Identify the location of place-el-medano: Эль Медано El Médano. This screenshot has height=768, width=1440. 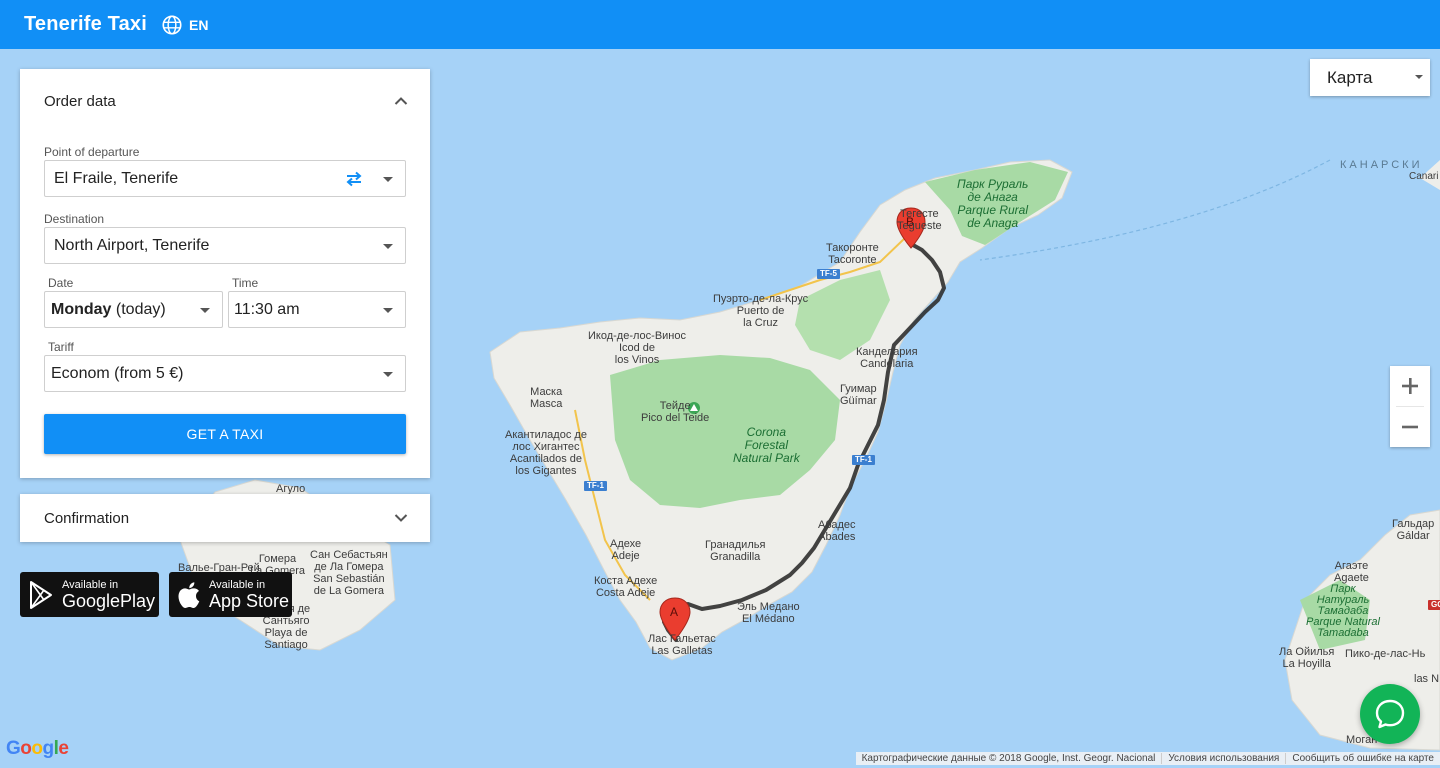
(768, 613).